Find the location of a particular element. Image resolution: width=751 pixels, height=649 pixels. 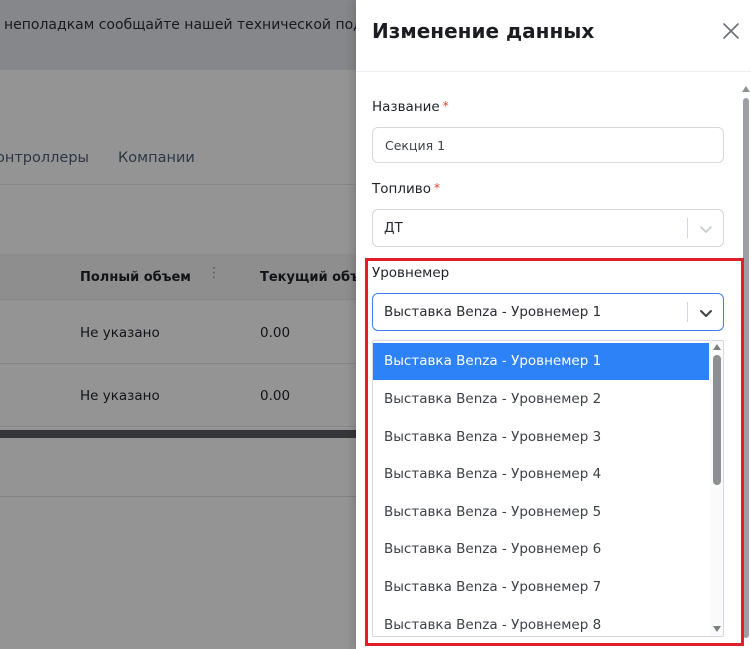

scroll-down-icon is located at coordinates (717, 629).